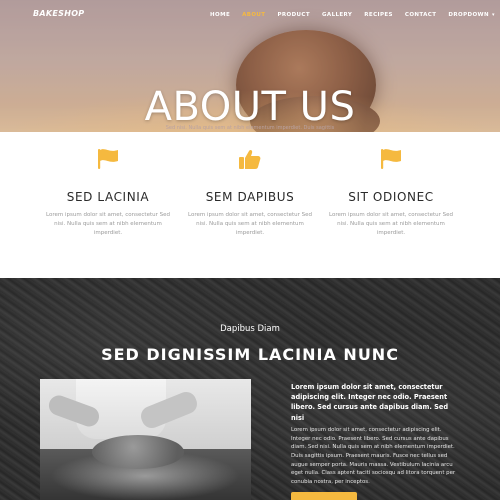  What do you see at coordinates (250, 354) in the screenshot?
I see `section-title: SED DIGNISSIM LACINIA NUNC` at bounding box center [250, 354].